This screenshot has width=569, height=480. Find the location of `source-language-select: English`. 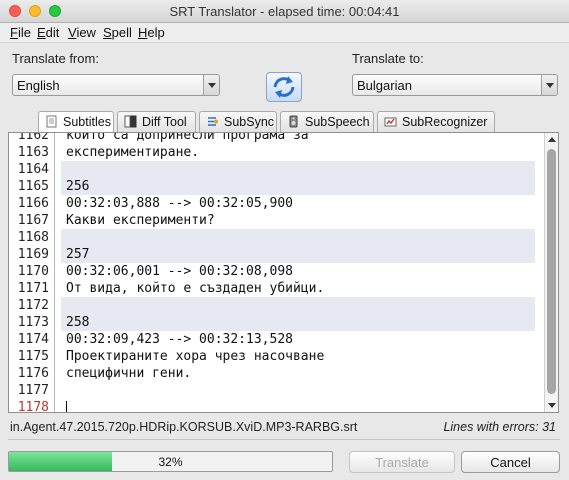

source-language-select: English is located at coordinates (116, 85).